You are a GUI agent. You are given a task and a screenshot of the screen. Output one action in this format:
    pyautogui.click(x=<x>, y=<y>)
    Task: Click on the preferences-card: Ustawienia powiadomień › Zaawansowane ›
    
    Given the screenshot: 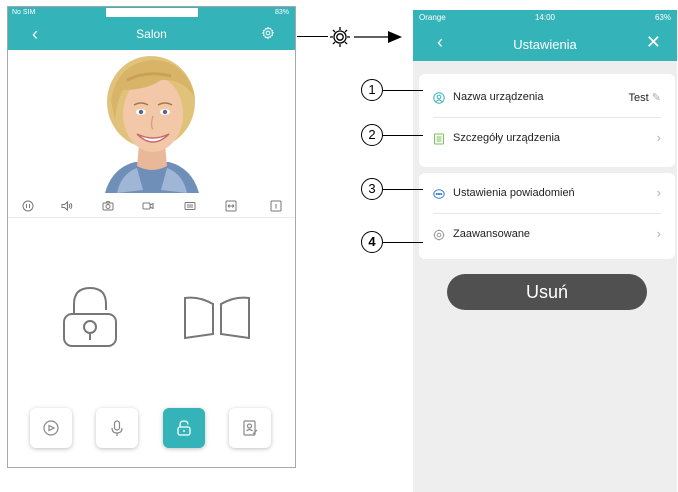 What is the action you would take?
    pyautogui.click(x=547, y=216)
    